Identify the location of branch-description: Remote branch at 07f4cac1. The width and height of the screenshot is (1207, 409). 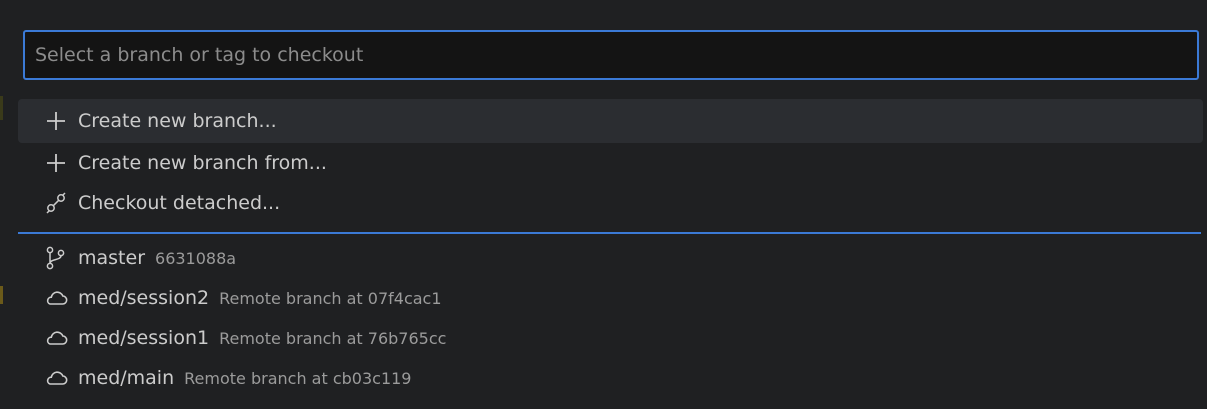
(330, 298).